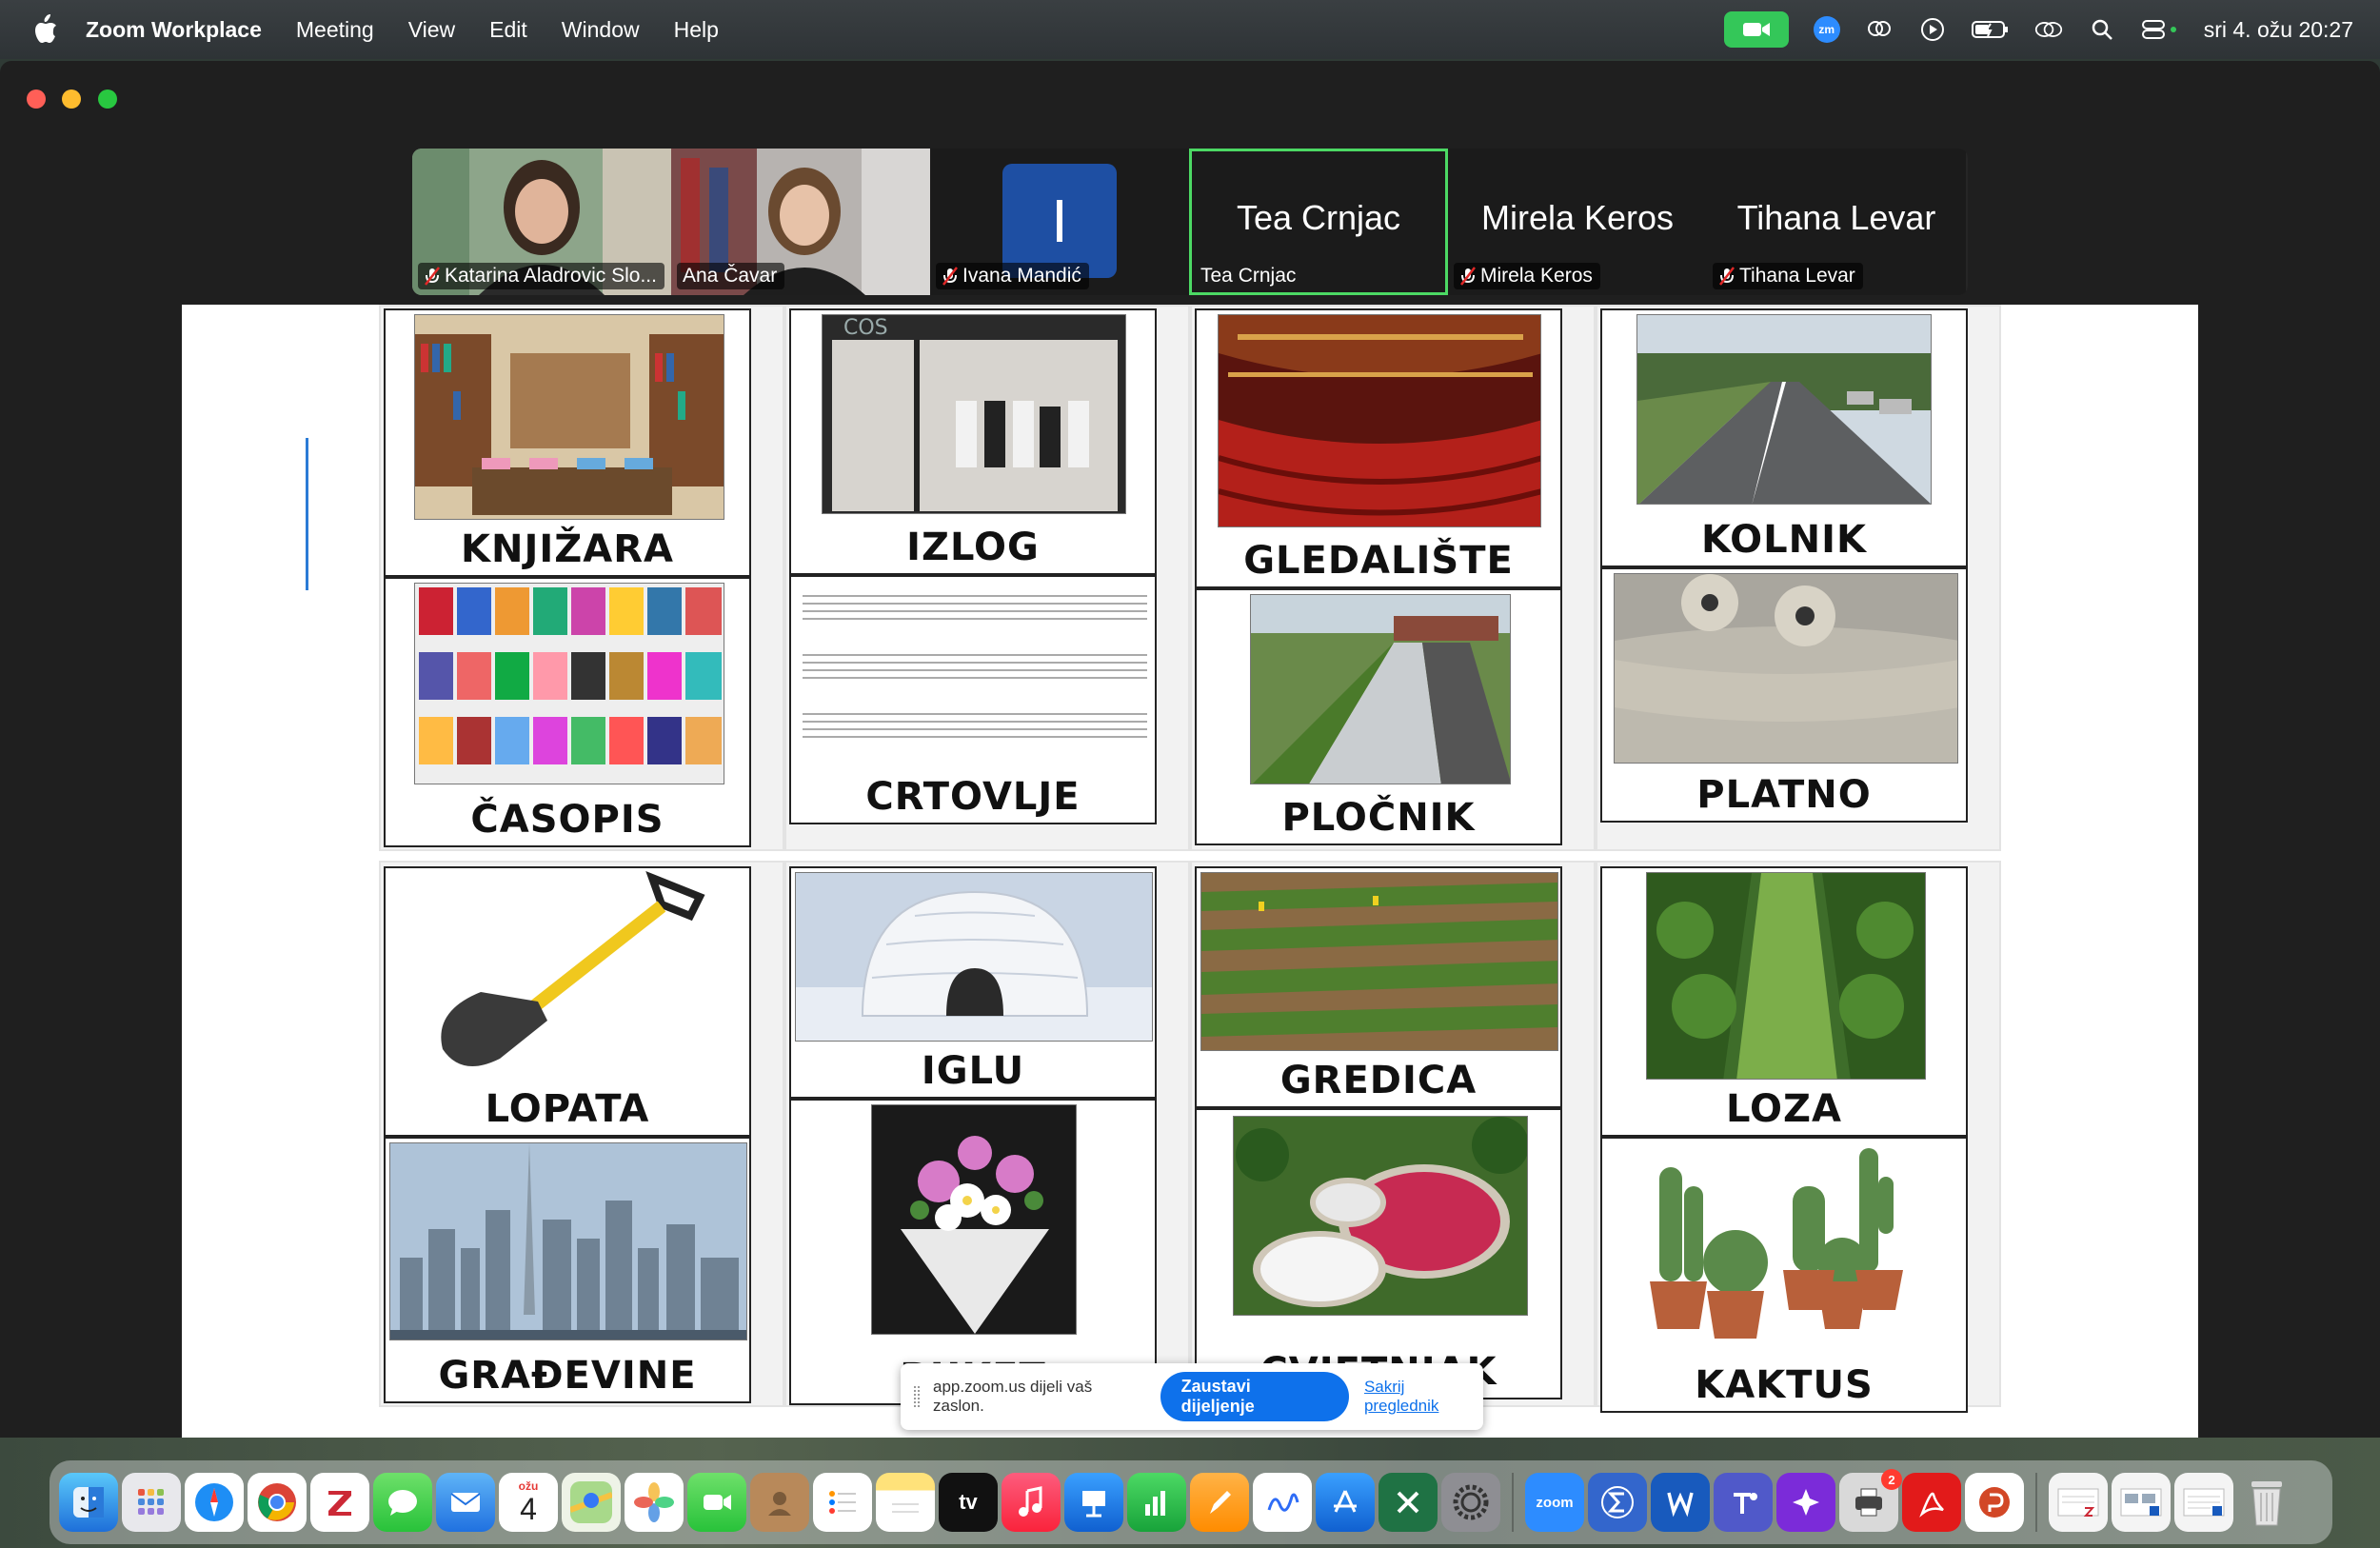  Describe the element at coordinates (567, 549) in the screenshot. I see `card-label: KNJIŽARA` at that location.